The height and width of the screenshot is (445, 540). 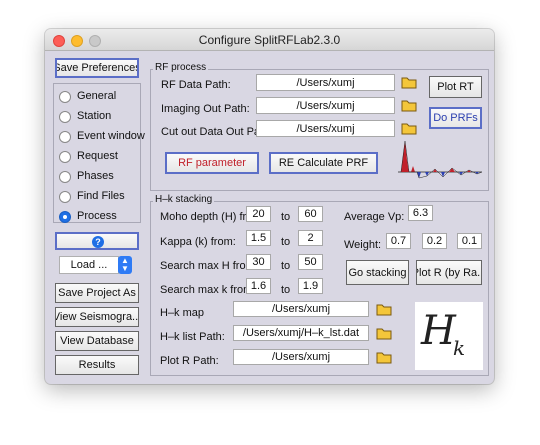 I want to click on search-k-from-field: 1.6, so click(x=258, y=286).